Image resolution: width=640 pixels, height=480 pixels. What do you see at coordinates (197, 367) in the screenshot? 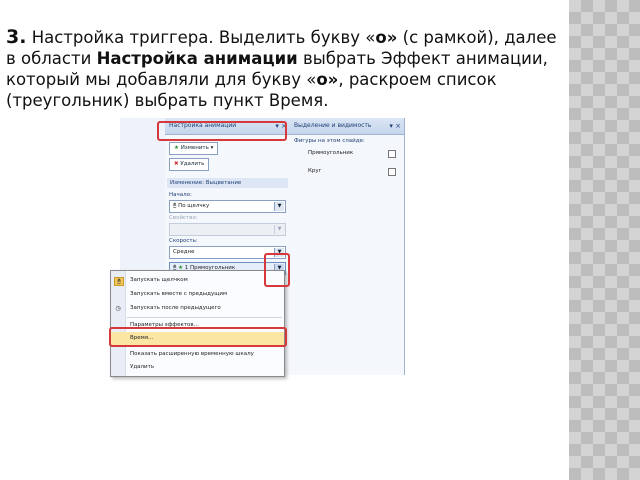
I see `menu-item-remove: Удалить` at bounding box center [197, 367].